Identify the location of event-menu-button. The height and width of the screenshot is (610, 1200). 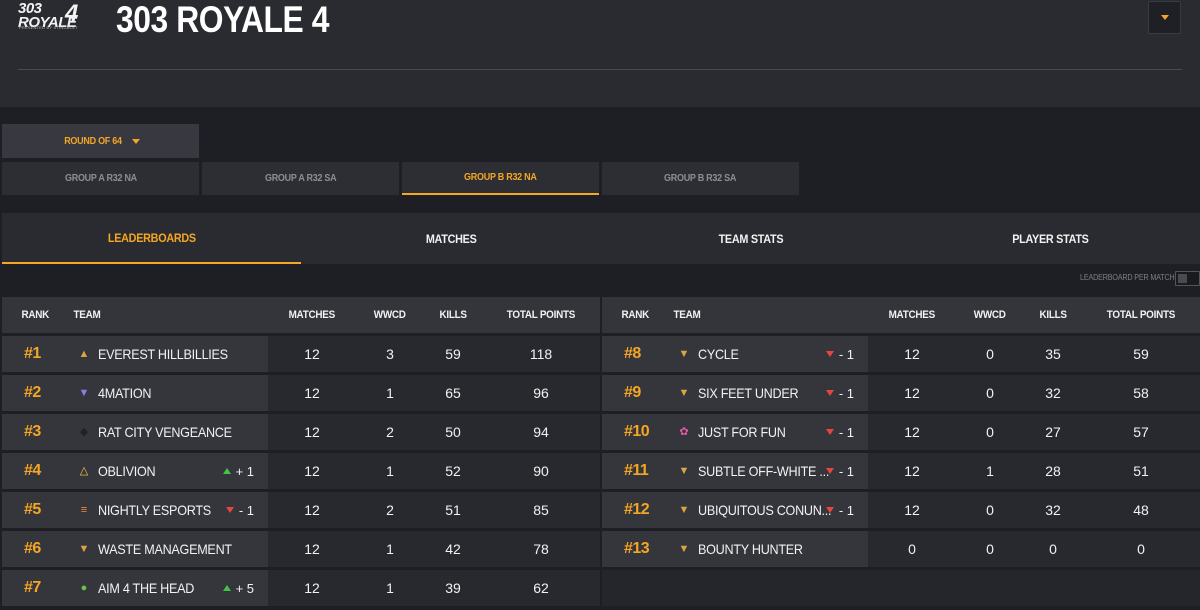
(1164, 17).